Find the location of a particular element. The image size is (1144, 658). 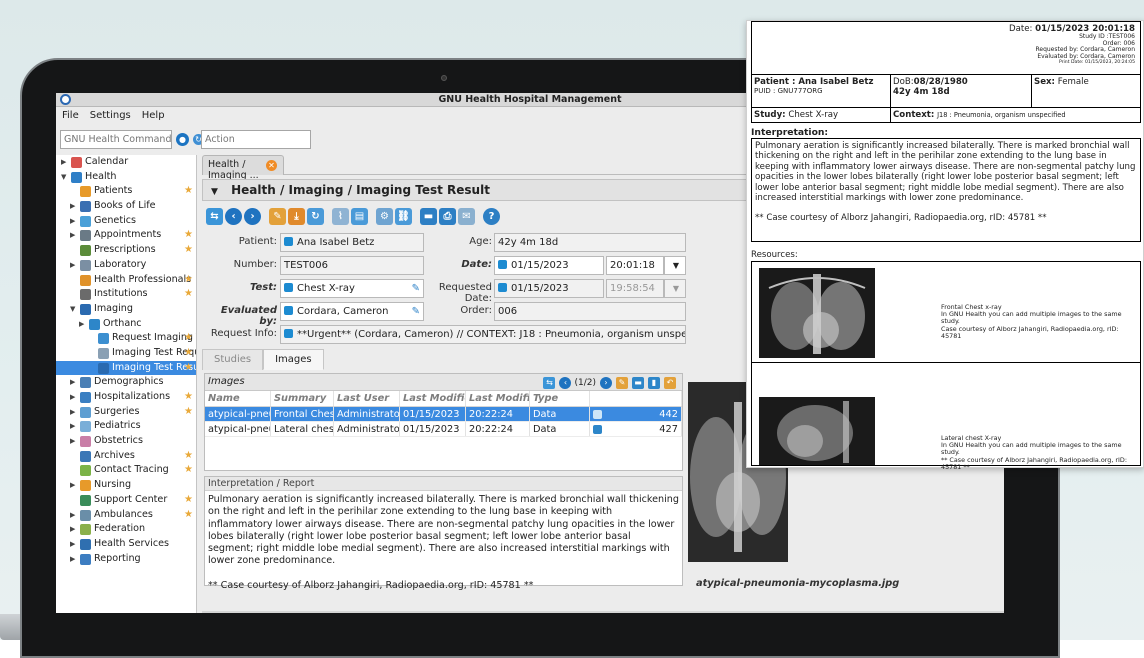

sidebar-item-support-center: Support Center ★ is located at coordinates (126, 500).